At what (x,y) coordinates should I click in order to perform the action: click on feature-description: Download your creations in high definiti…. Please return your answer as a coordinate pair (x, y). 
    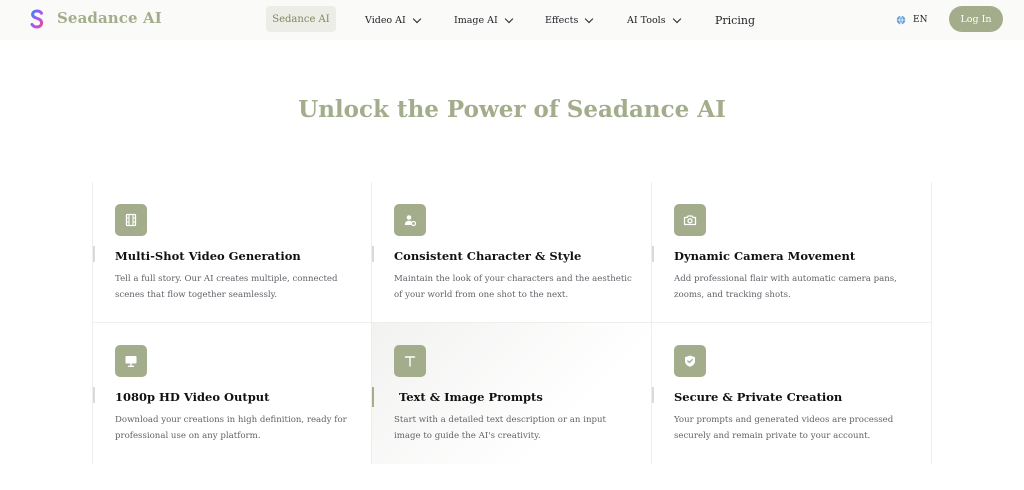
    Looking at the image, I should click on (231, 428).